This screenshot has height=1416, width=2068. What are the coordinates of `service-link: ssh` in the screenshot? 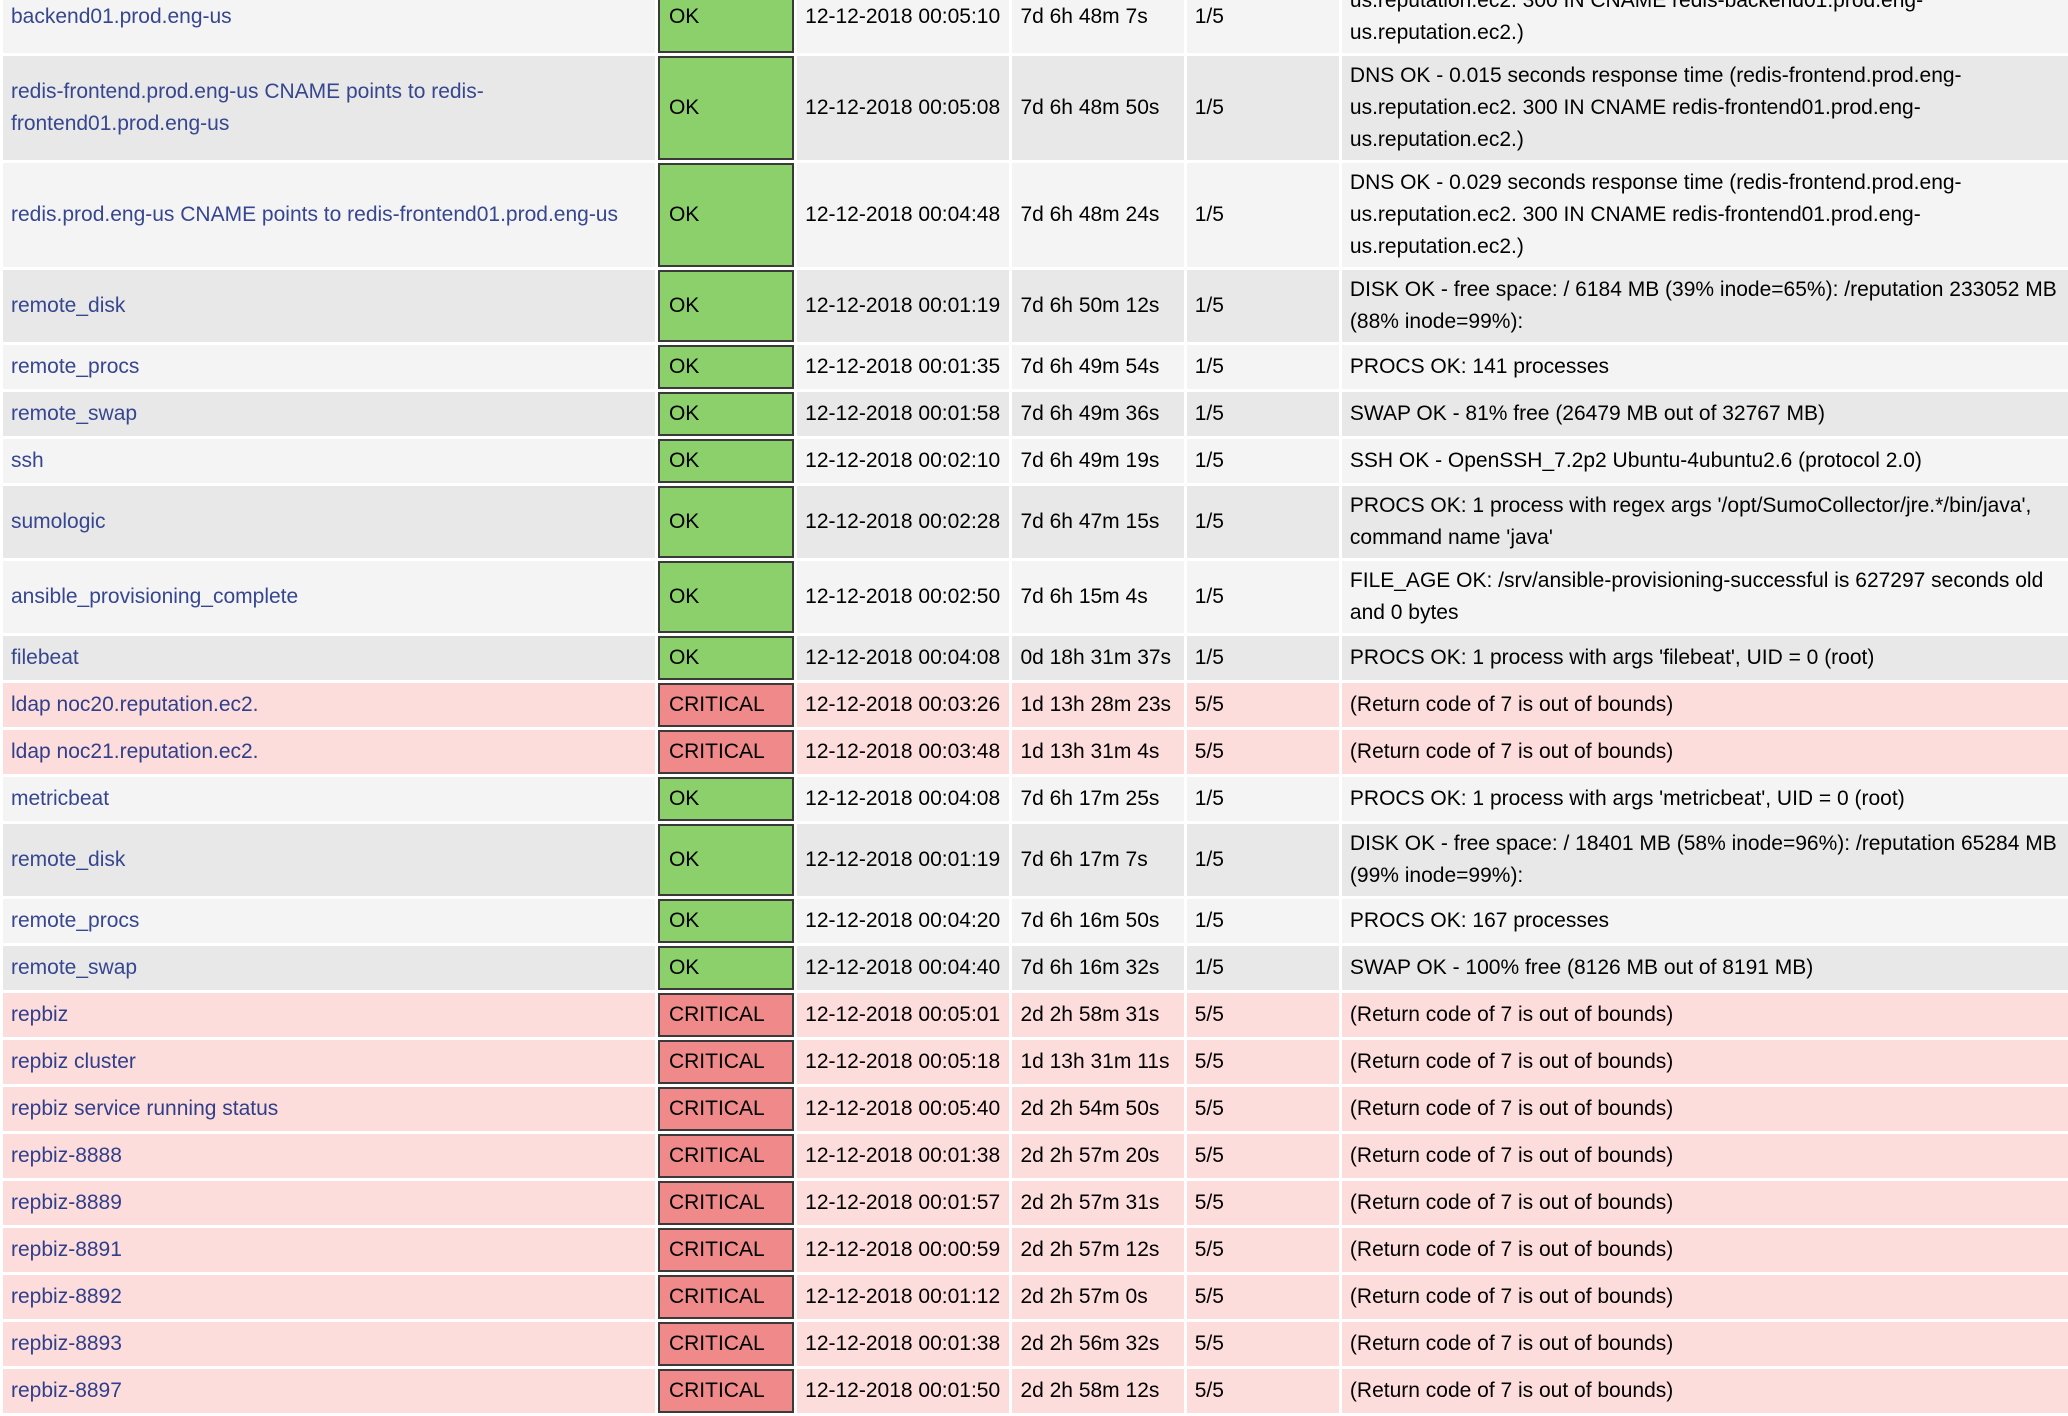 It's located at (27, 460).